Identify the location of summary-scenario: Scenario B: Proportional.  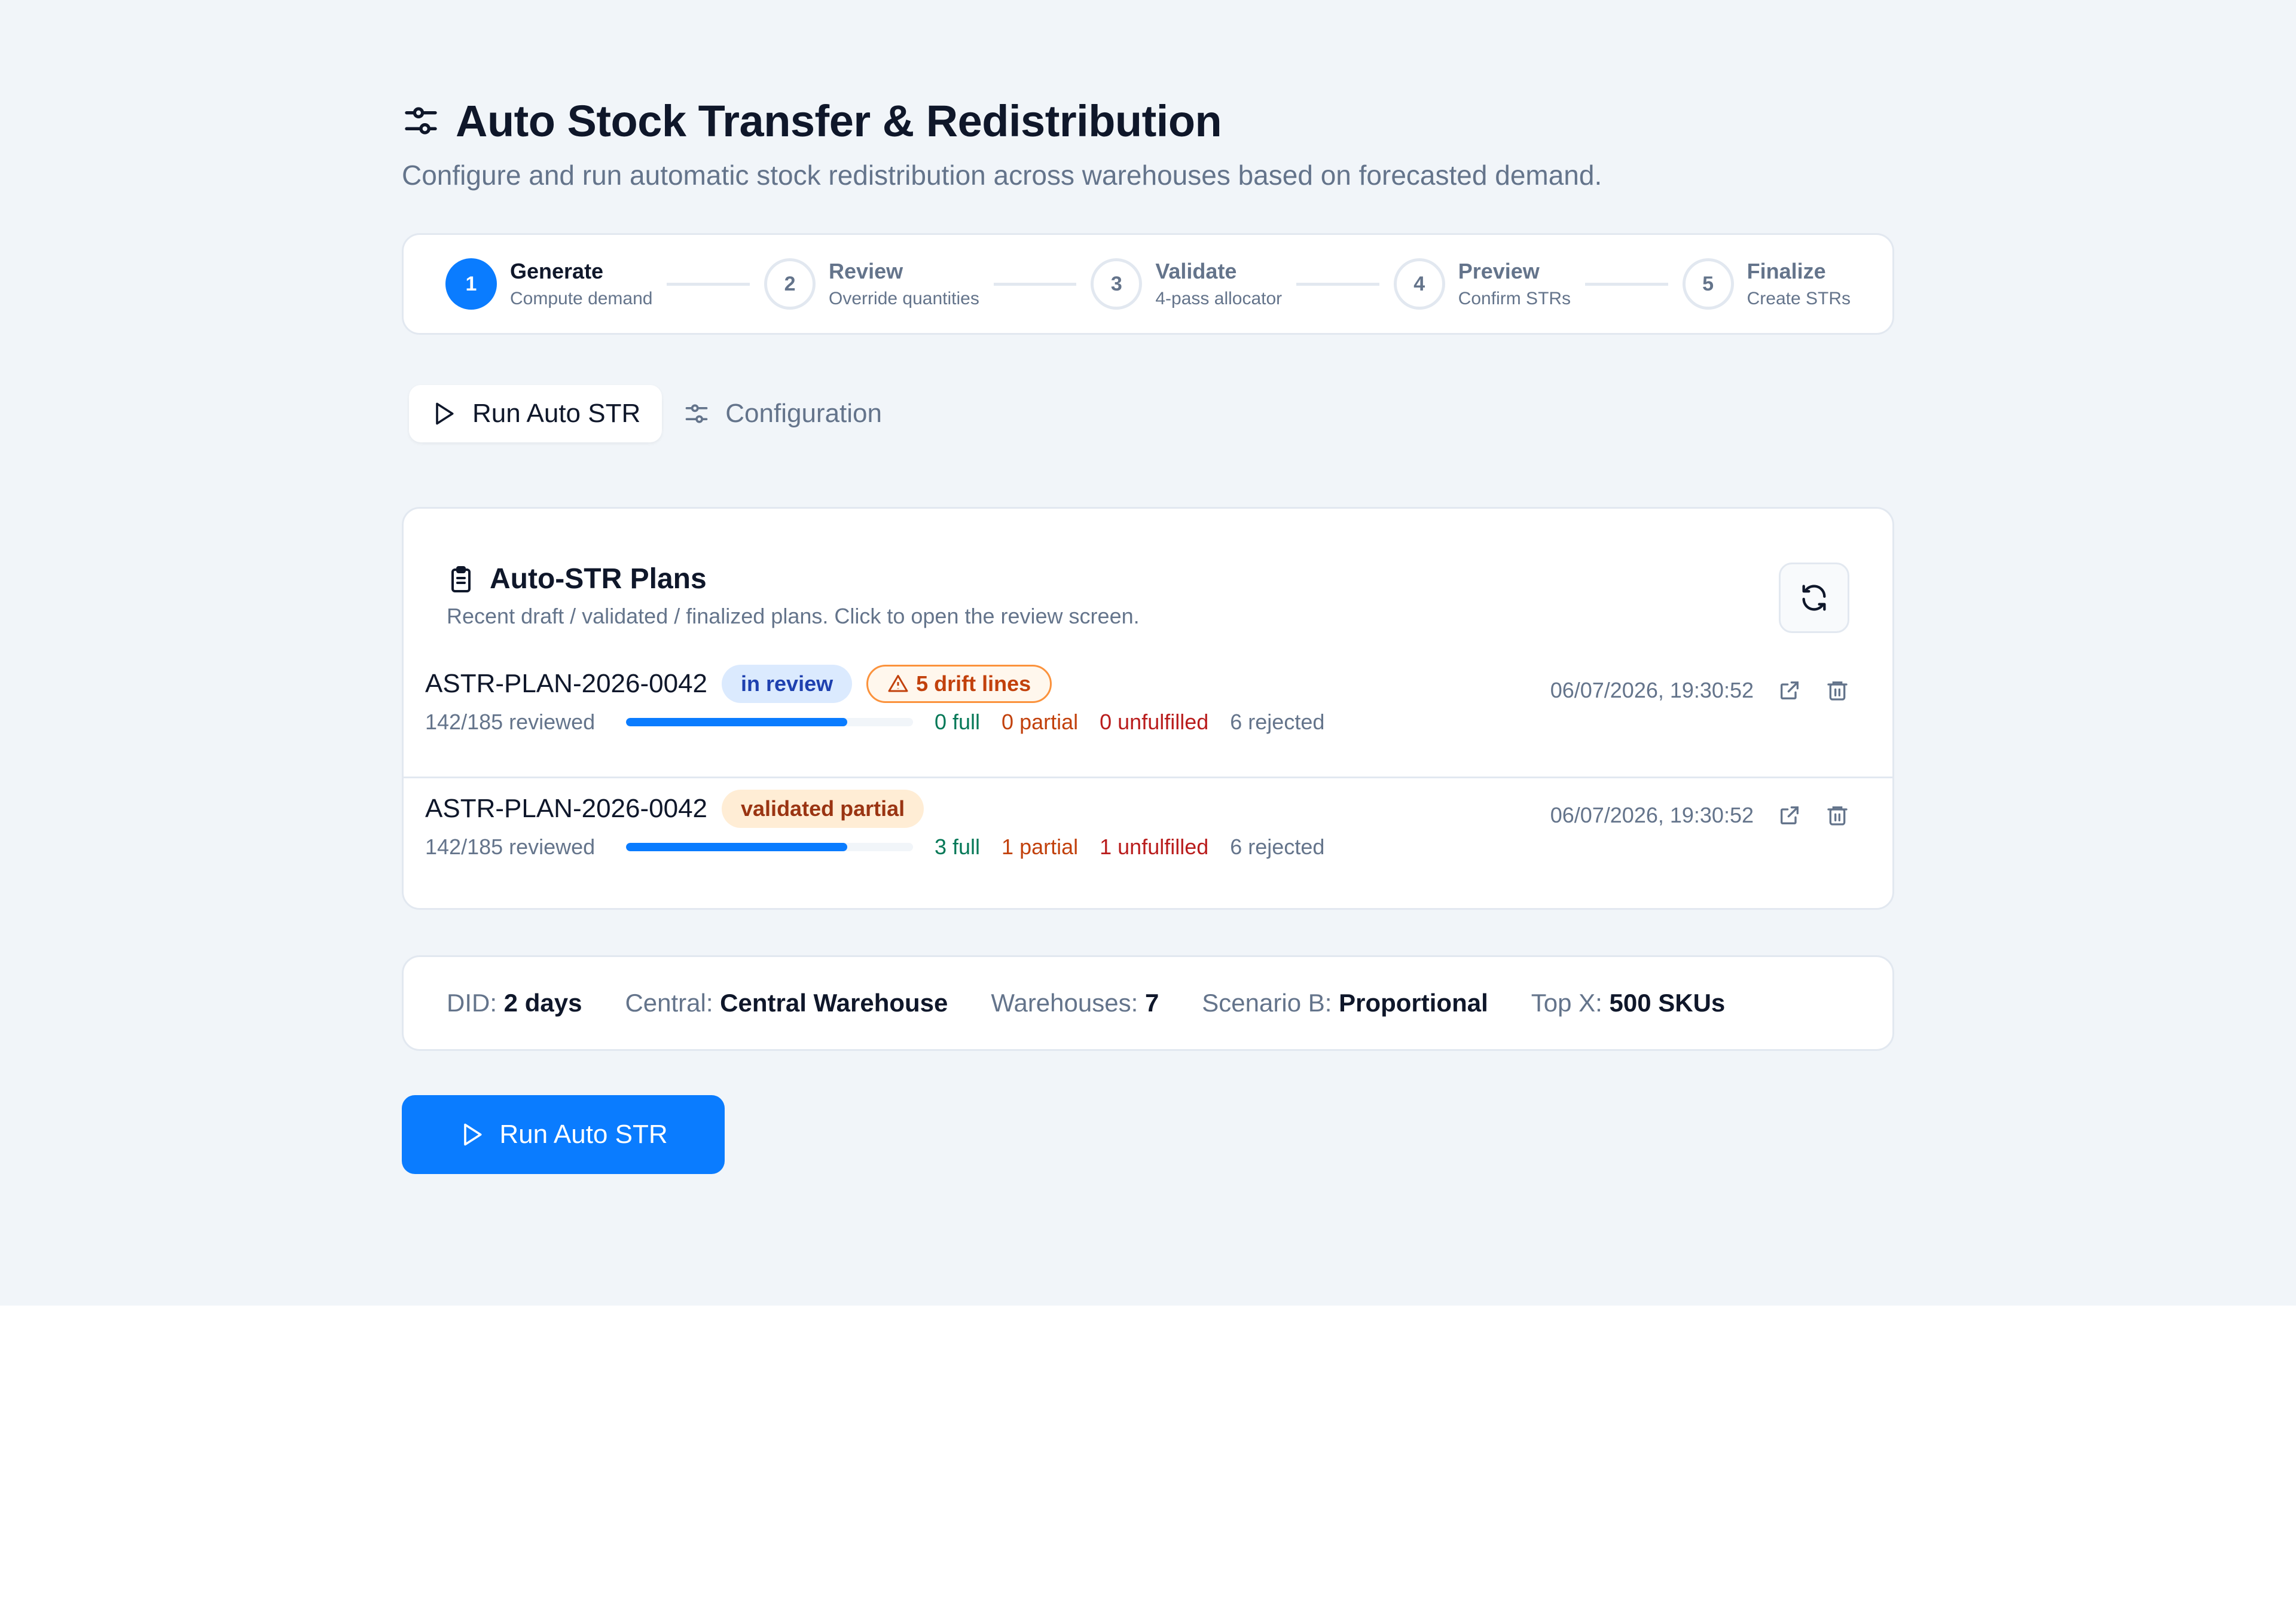
(1345, 1003).